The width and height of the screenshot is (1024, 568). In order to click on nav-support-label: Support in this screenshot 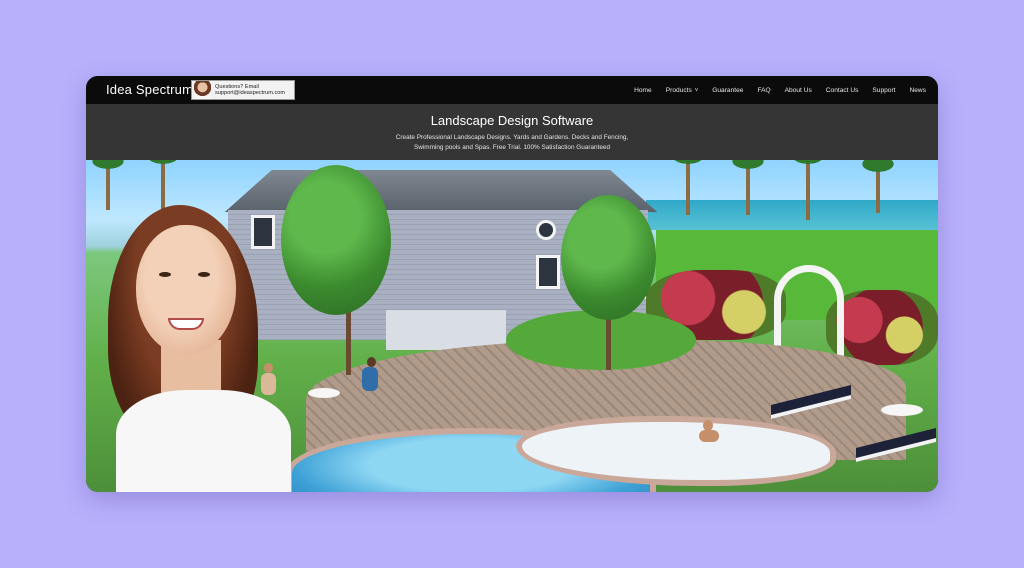, I will do `click(884, 90)`.